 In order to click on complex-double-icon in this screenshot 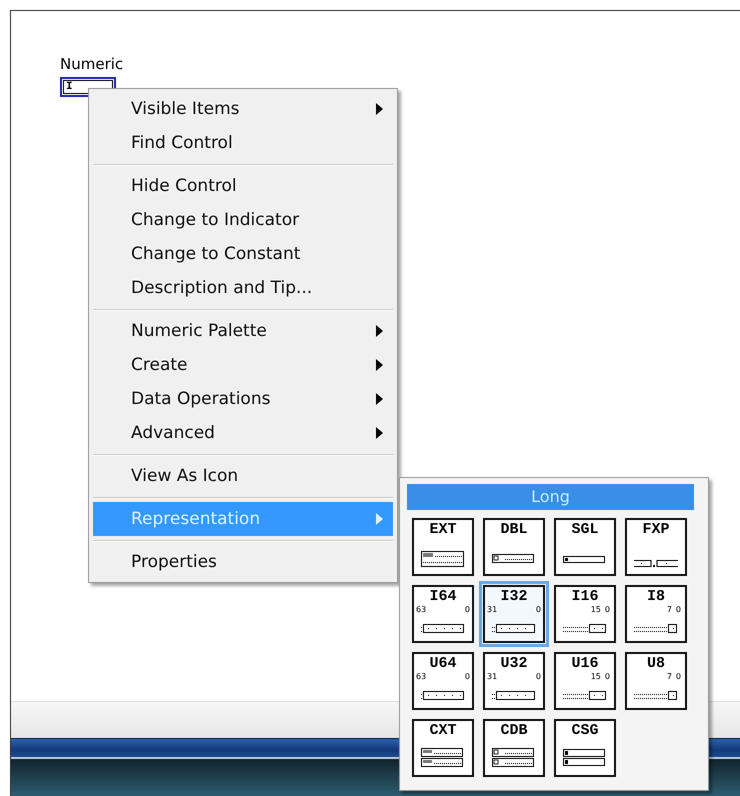, I will do `click(514, 758)`.